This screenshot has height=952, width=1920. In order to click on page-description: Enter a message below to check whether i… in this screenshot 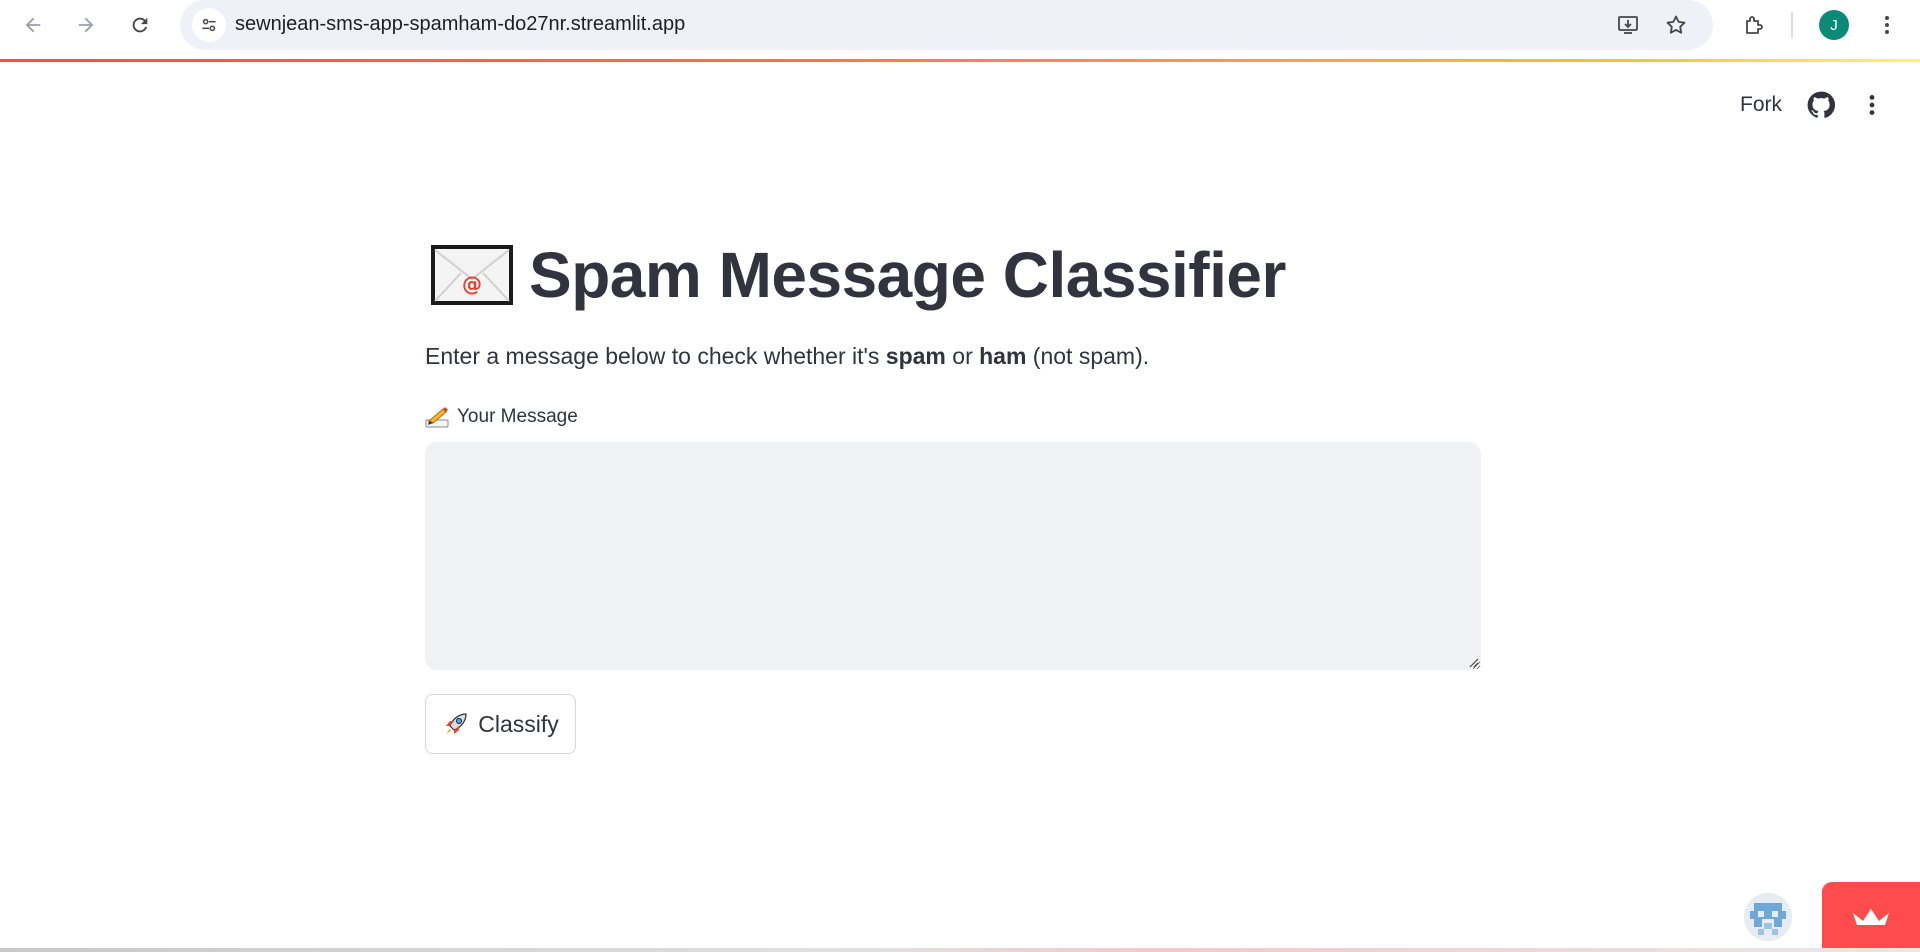, I will do `click(787, 356)`.